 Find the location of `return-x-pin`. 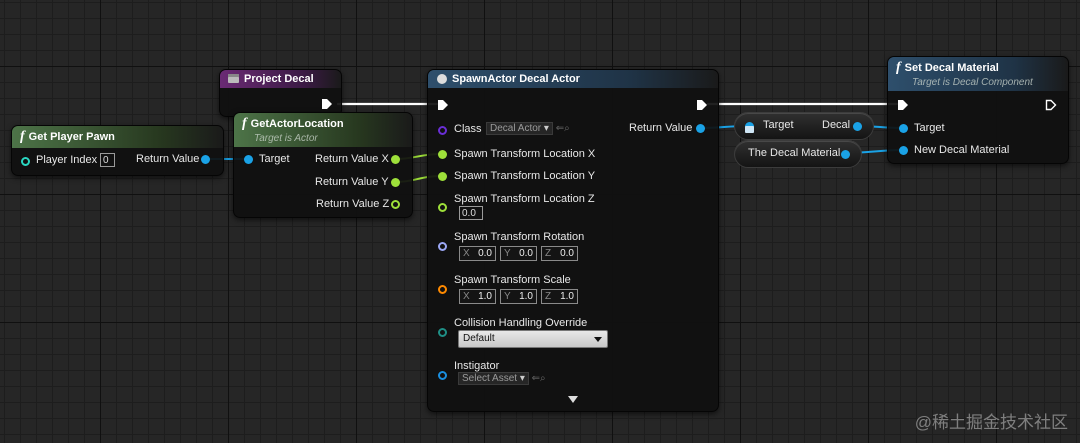

return-x-pin is located at coordinates (395, 159).